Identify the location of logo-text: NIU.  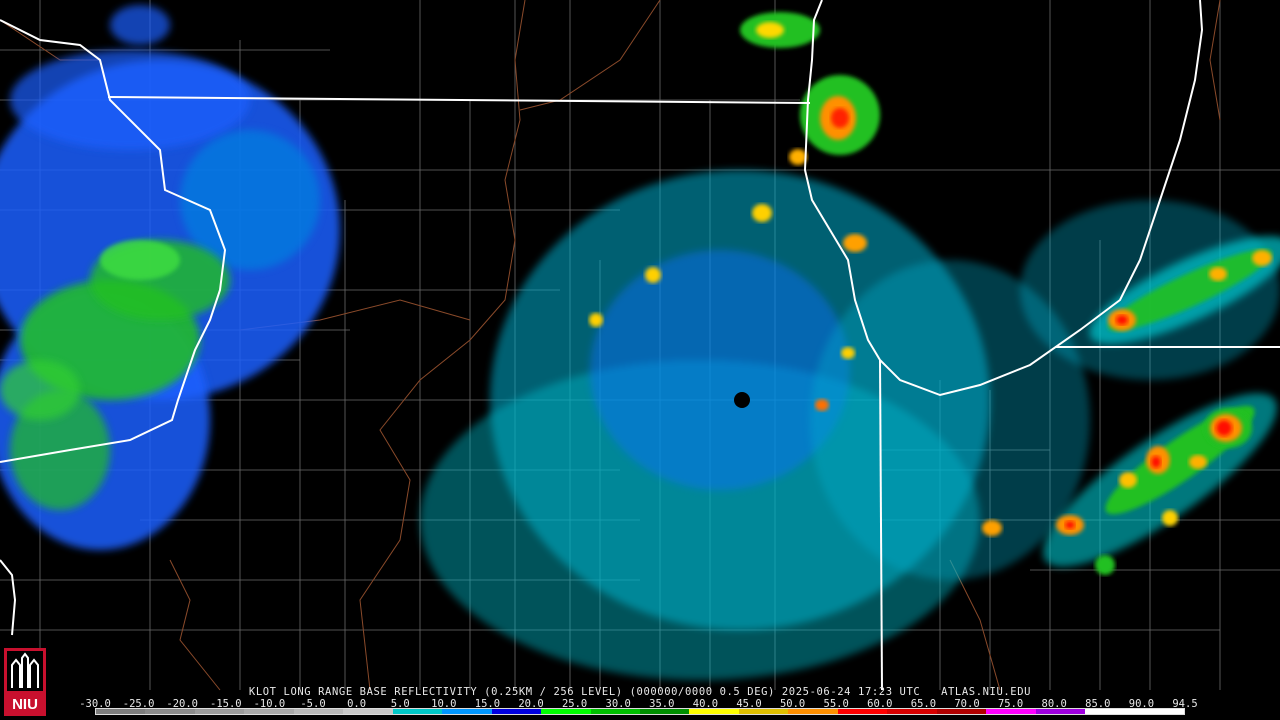
(25, 704).